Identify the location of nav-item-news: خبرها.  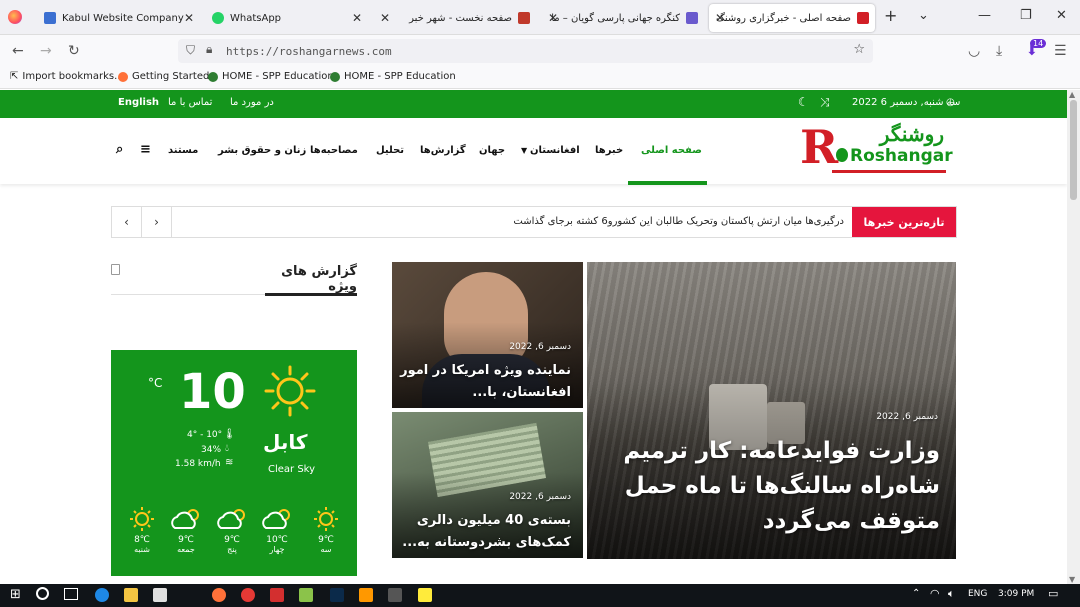
(609, 150).